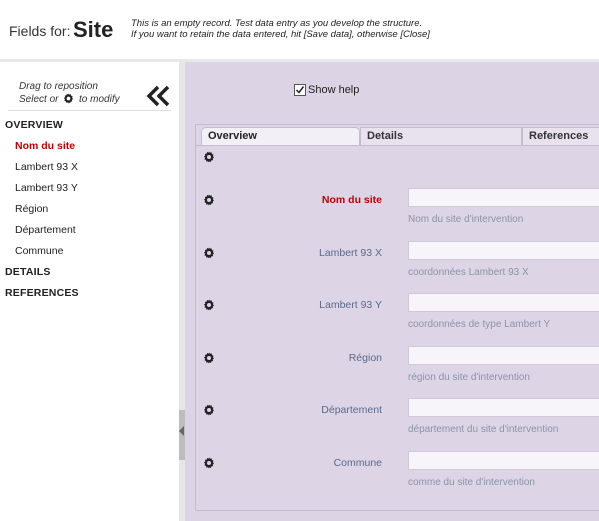 This screenshot has height=521, width=599. Describe the element at coordinates (468, 272) in the screenshot. I see `field-help-text: coordonnées Lambert 93 X` at that location.